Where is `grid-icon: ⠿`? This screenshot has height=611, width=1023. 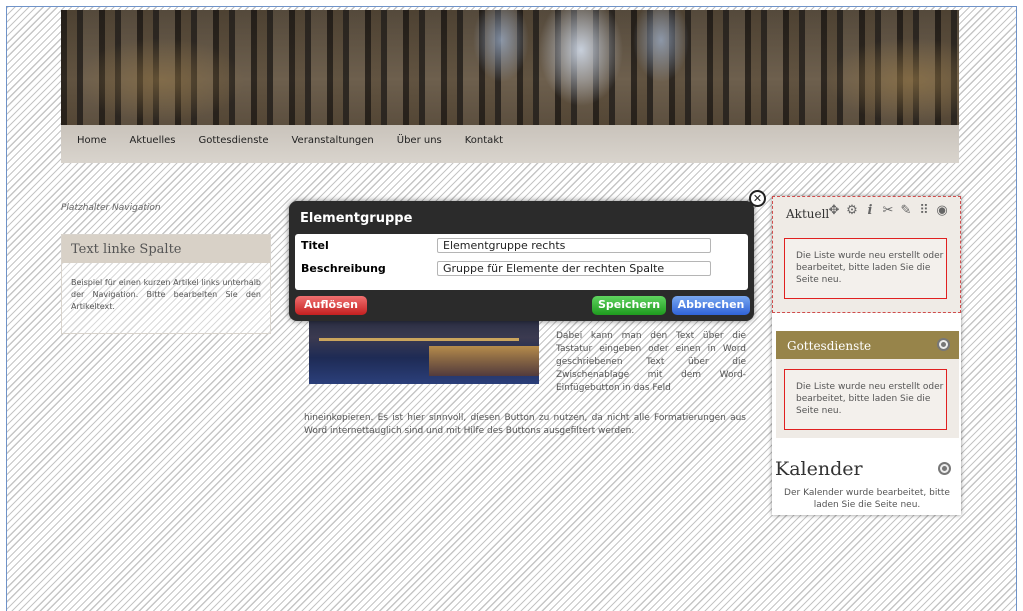 grid-icon: ⠿ is located at coordinates (924, 211).